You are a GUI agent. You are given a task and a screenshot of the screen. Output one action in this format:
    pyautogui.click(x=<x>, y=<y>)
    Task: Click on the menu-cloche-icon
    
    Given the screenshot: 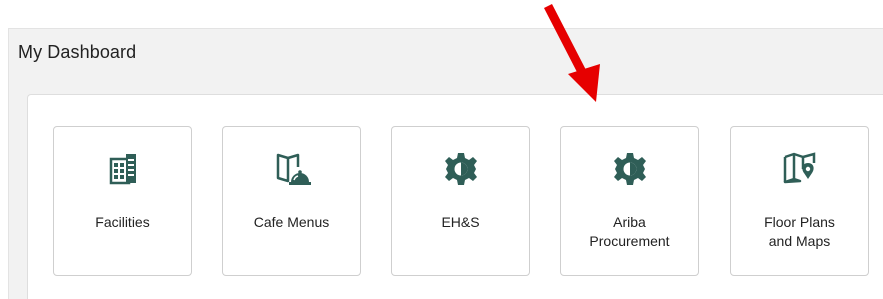 What is the action you would take?
    pyautogui.click(x=293, y=169)
    